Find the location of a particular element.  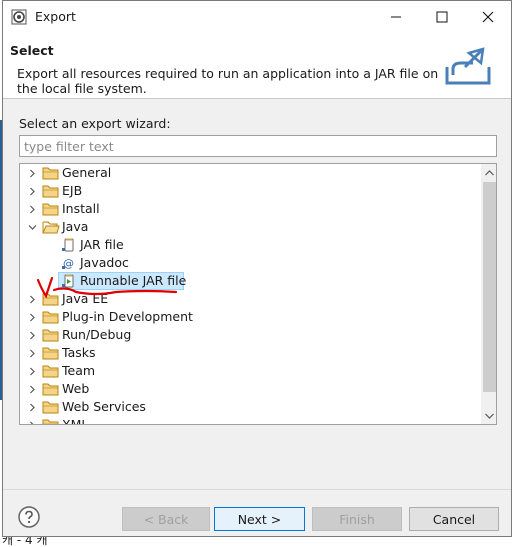

tree-item-label: Tasks is located at coordinates (79, 352).